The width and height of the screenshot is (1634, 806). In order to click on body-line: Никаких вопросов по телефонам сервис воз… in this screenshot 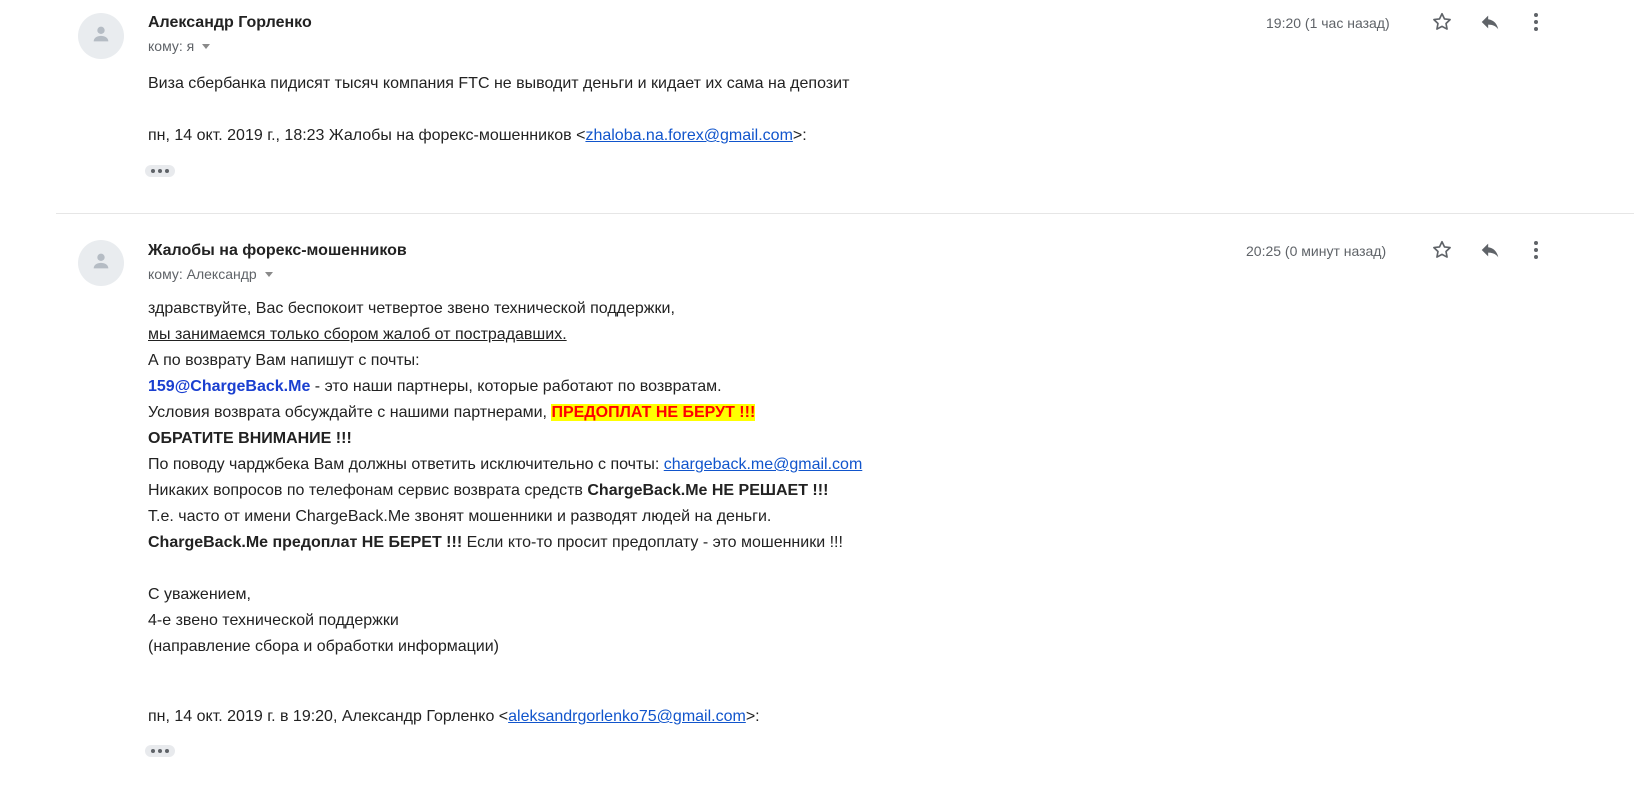, I will do `click(488, 490)`.